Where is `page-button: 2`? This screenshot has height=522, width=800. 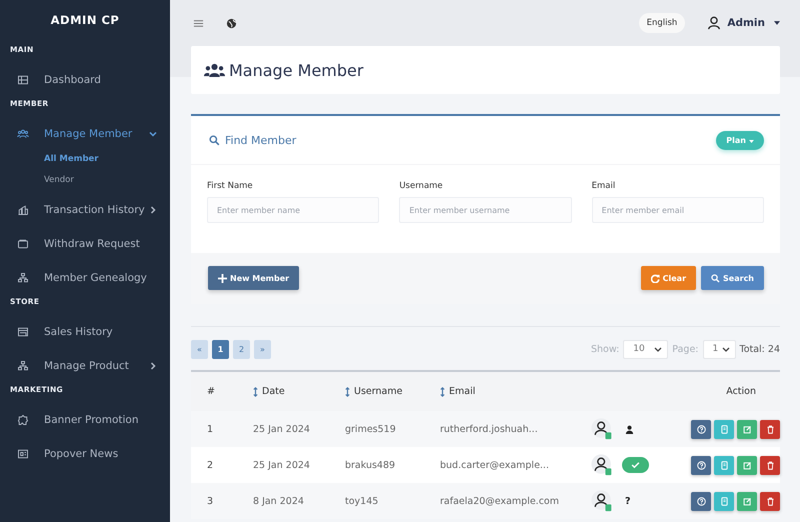
page-button: 2 is located at coordinates (241, 349).